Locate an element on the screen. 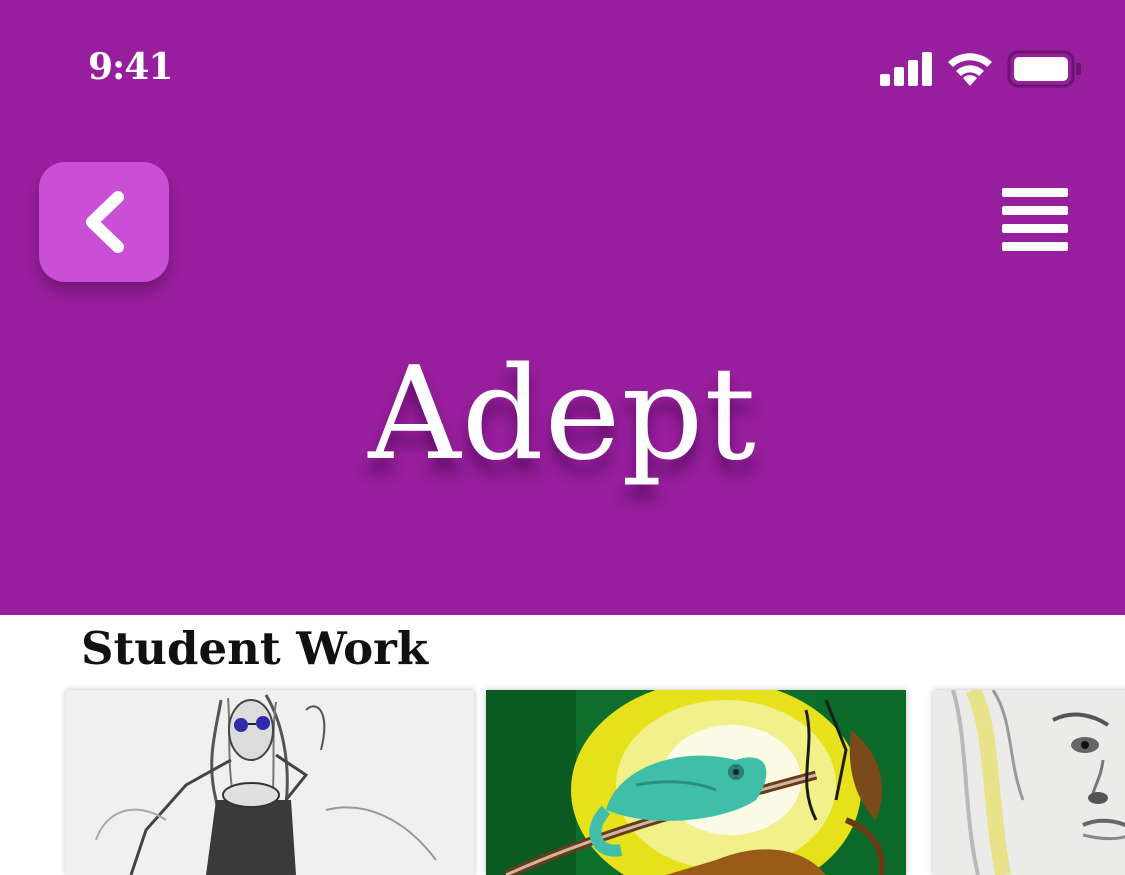 Image resolution: width=1125 pixels, height=875 pixels. status-time: 9:41 is located at coordinates (130, 67).